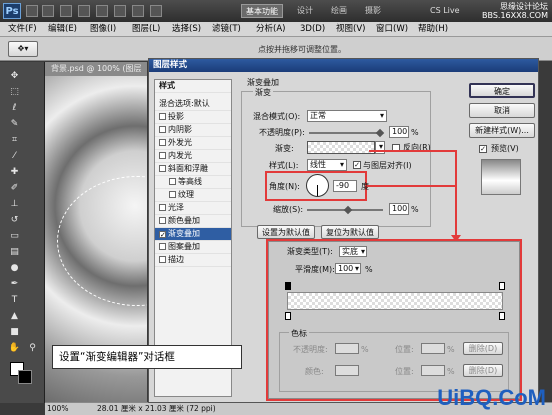  I want to click on hand-icon, so click(84, 11).